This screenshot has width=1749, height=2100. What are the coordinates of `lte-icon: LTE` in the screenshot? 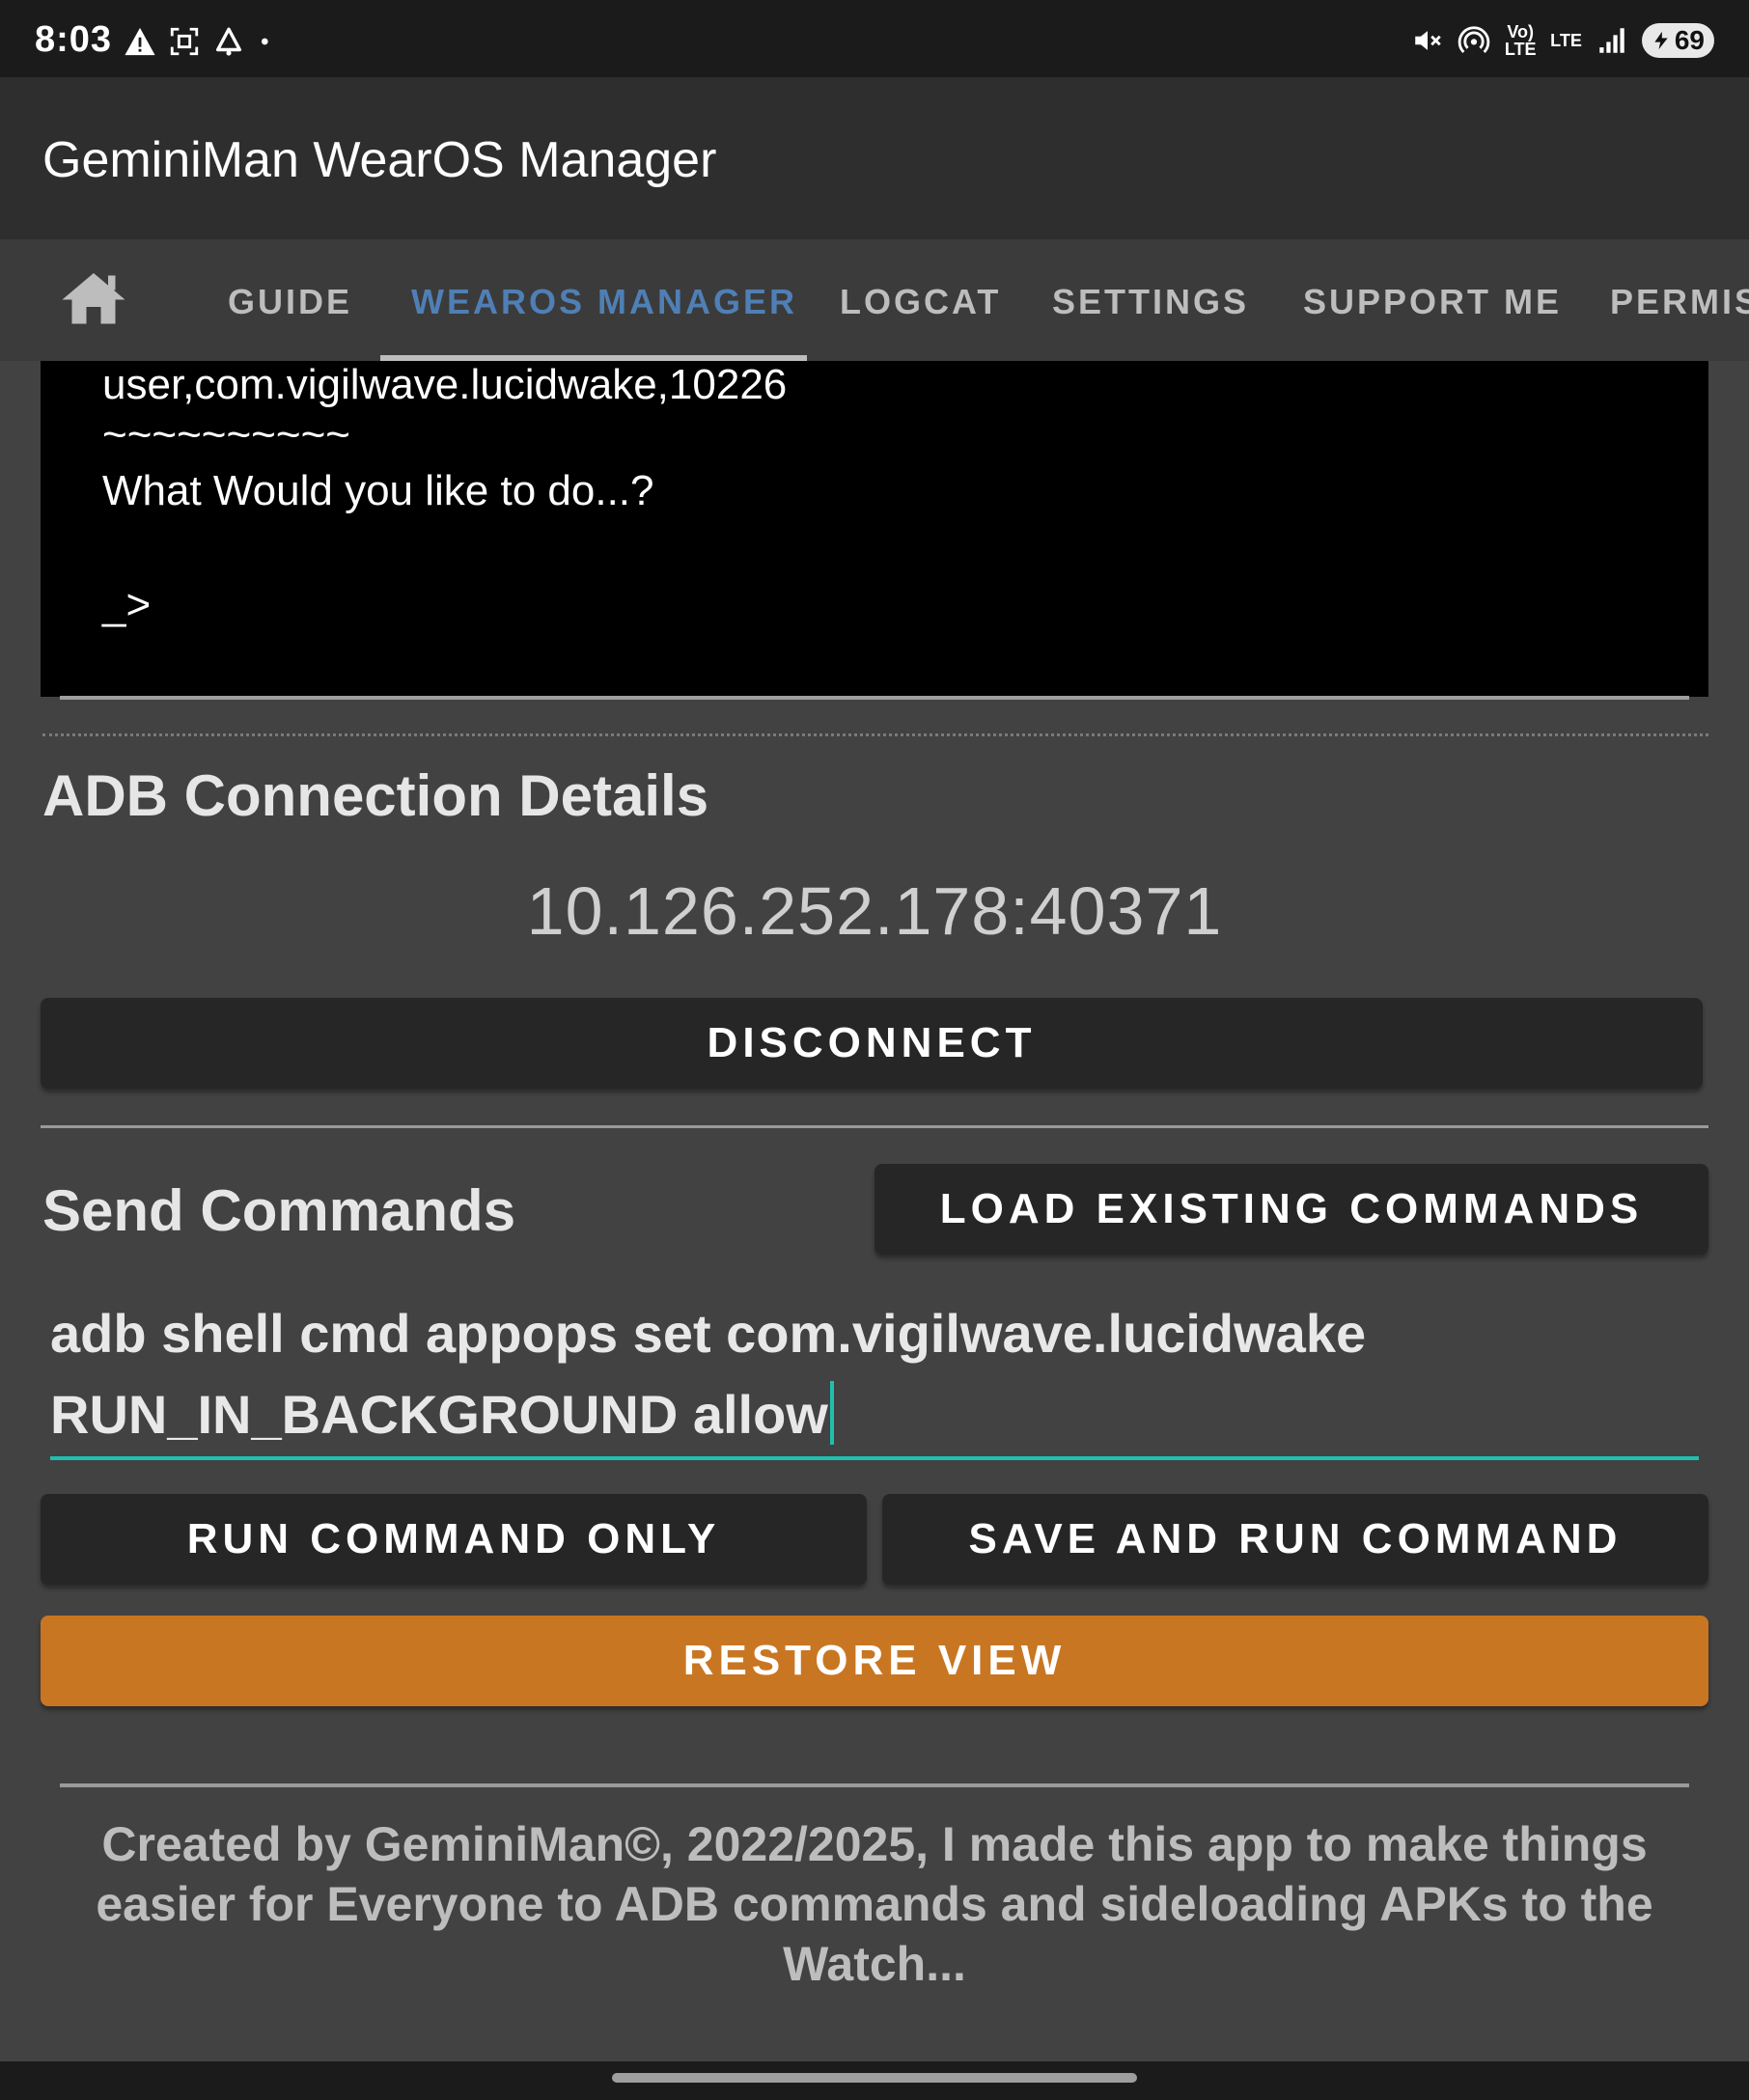 It's located at (1566, 40).